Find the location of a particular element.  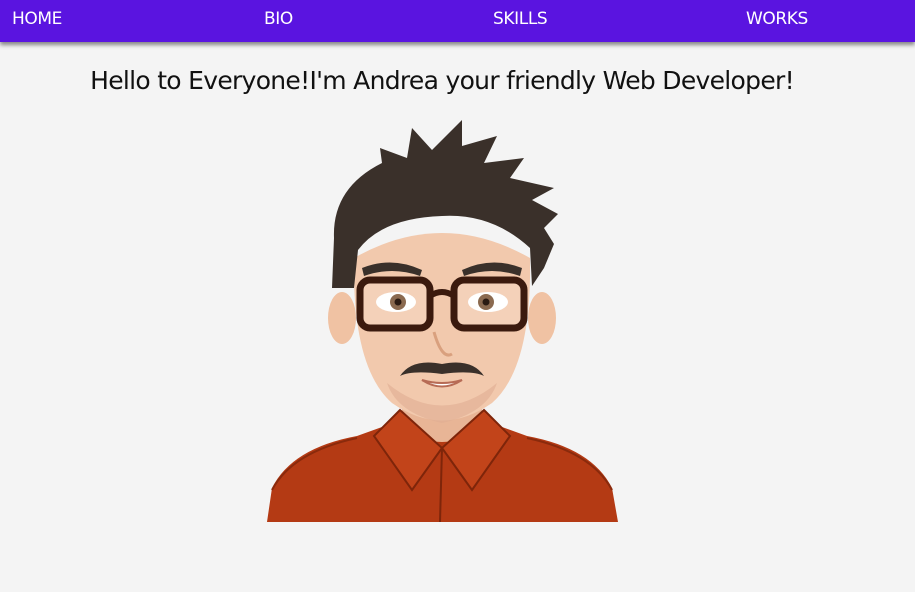

nav-link-home: HOME is located at coordinates (37, 20).